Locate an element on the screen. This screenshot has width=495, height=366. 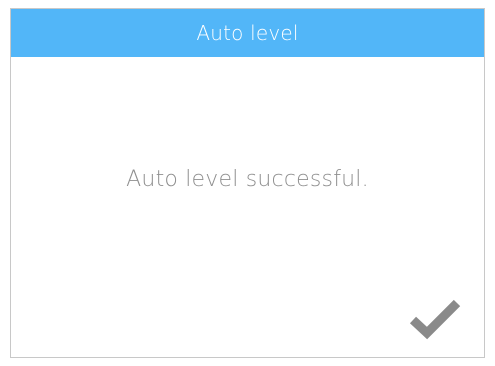
dialog-title: Auto level is located at coordinates (247, 33).